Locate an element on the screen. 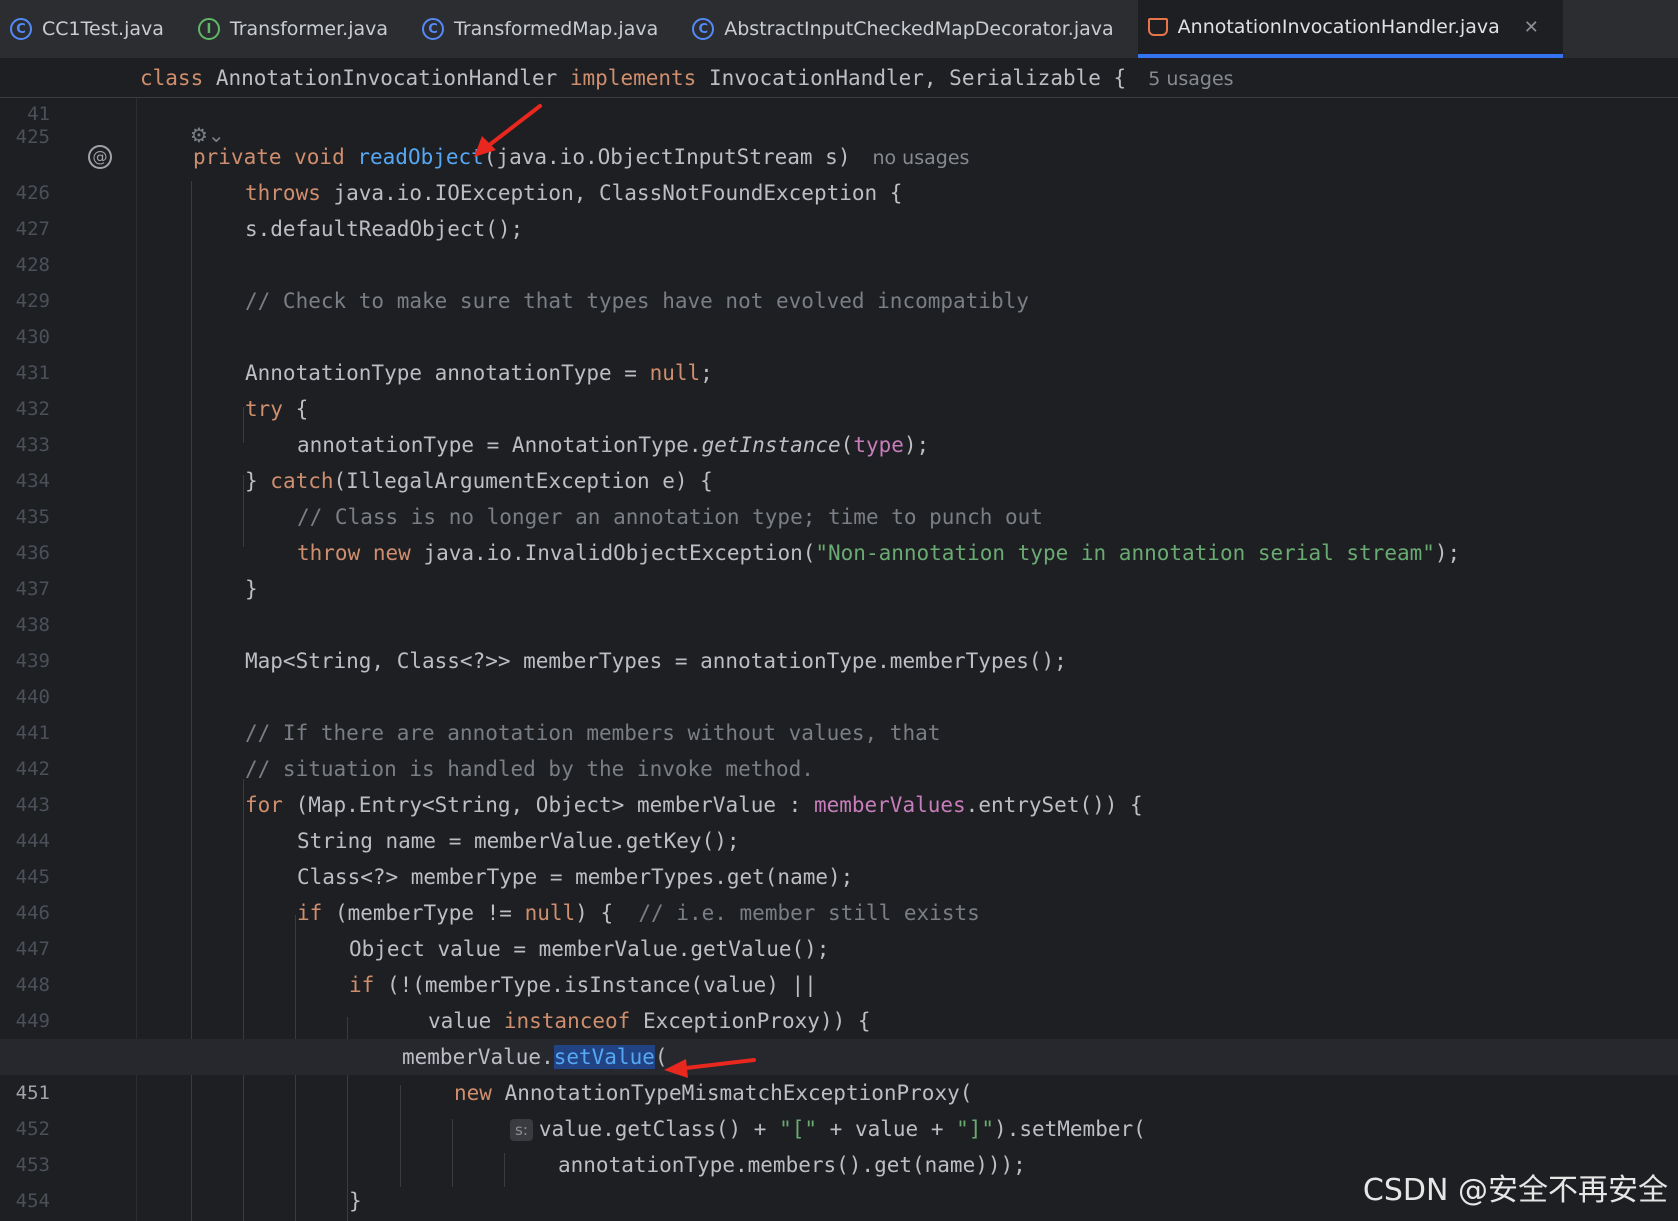 This screenshot has height=1221, width=1678. arrow-to-setvalue is located at coordinates (710, 1068).